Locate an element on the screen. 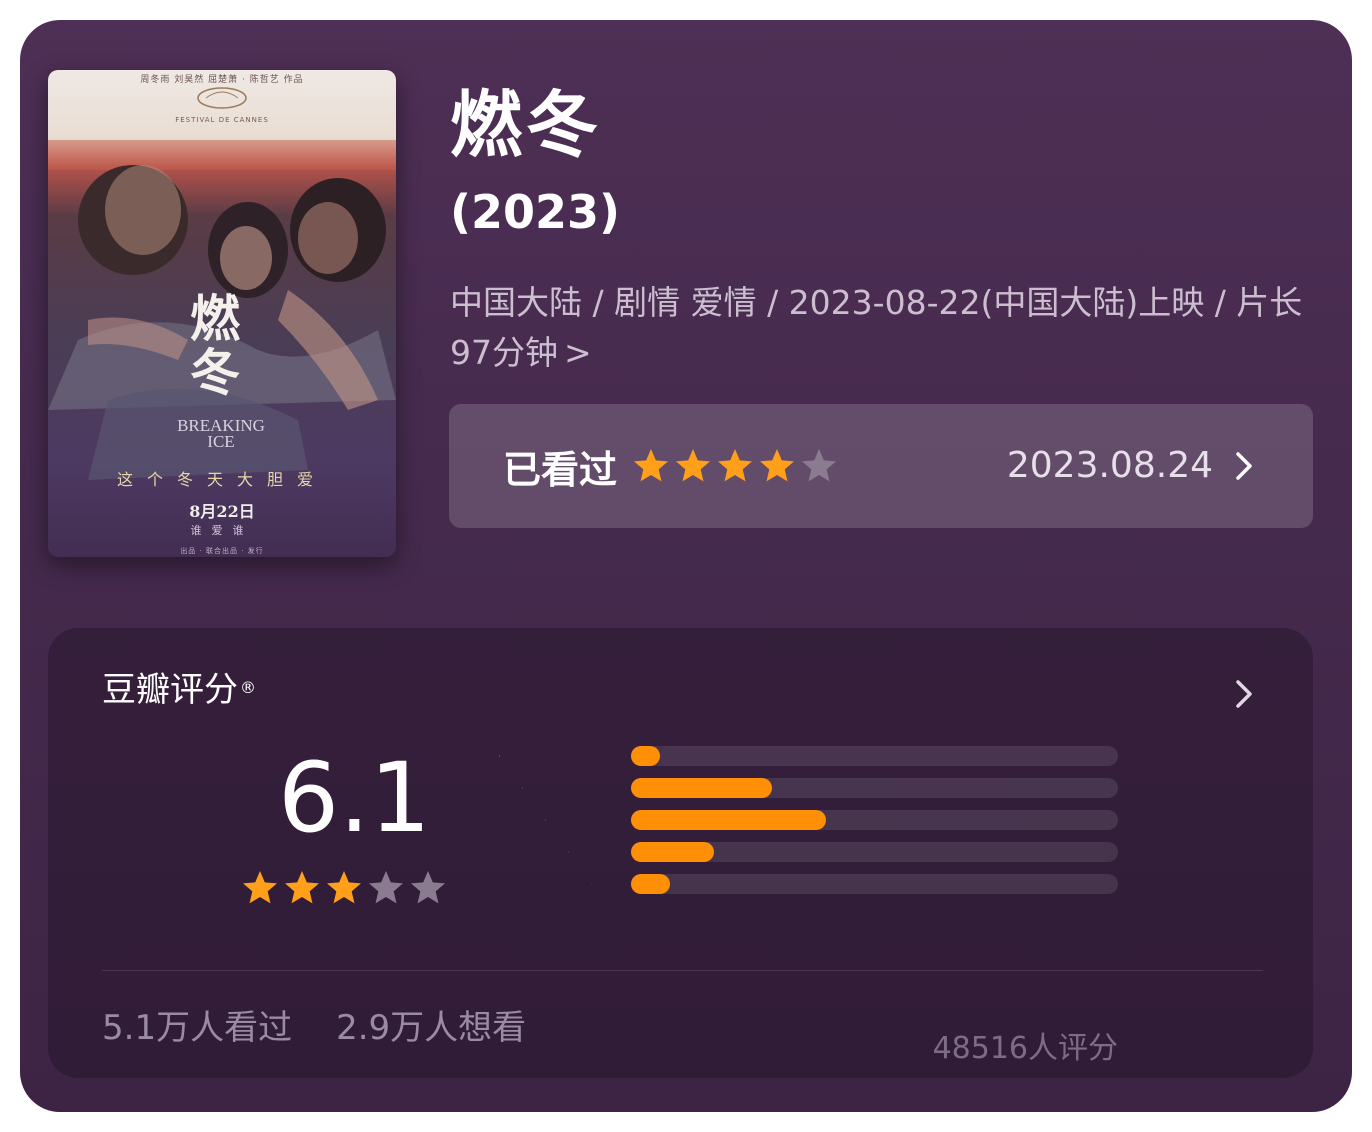 Image resolution: width=1372 pixels, height=1132 pixels. want-count: 2.9万人想看 is located at coordinates (431, 1028).